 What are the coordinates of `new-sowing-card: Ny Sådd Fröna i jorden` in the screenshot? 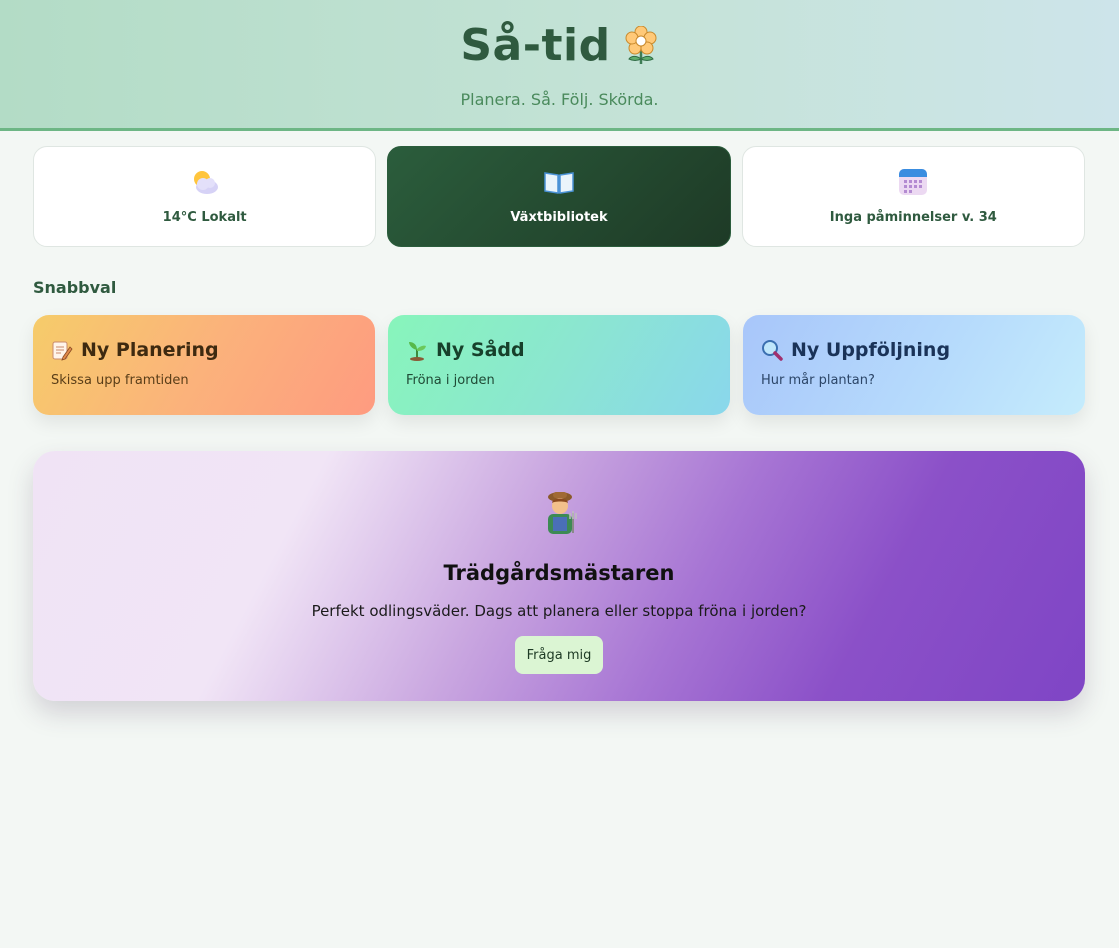 It's located at (559, 365).